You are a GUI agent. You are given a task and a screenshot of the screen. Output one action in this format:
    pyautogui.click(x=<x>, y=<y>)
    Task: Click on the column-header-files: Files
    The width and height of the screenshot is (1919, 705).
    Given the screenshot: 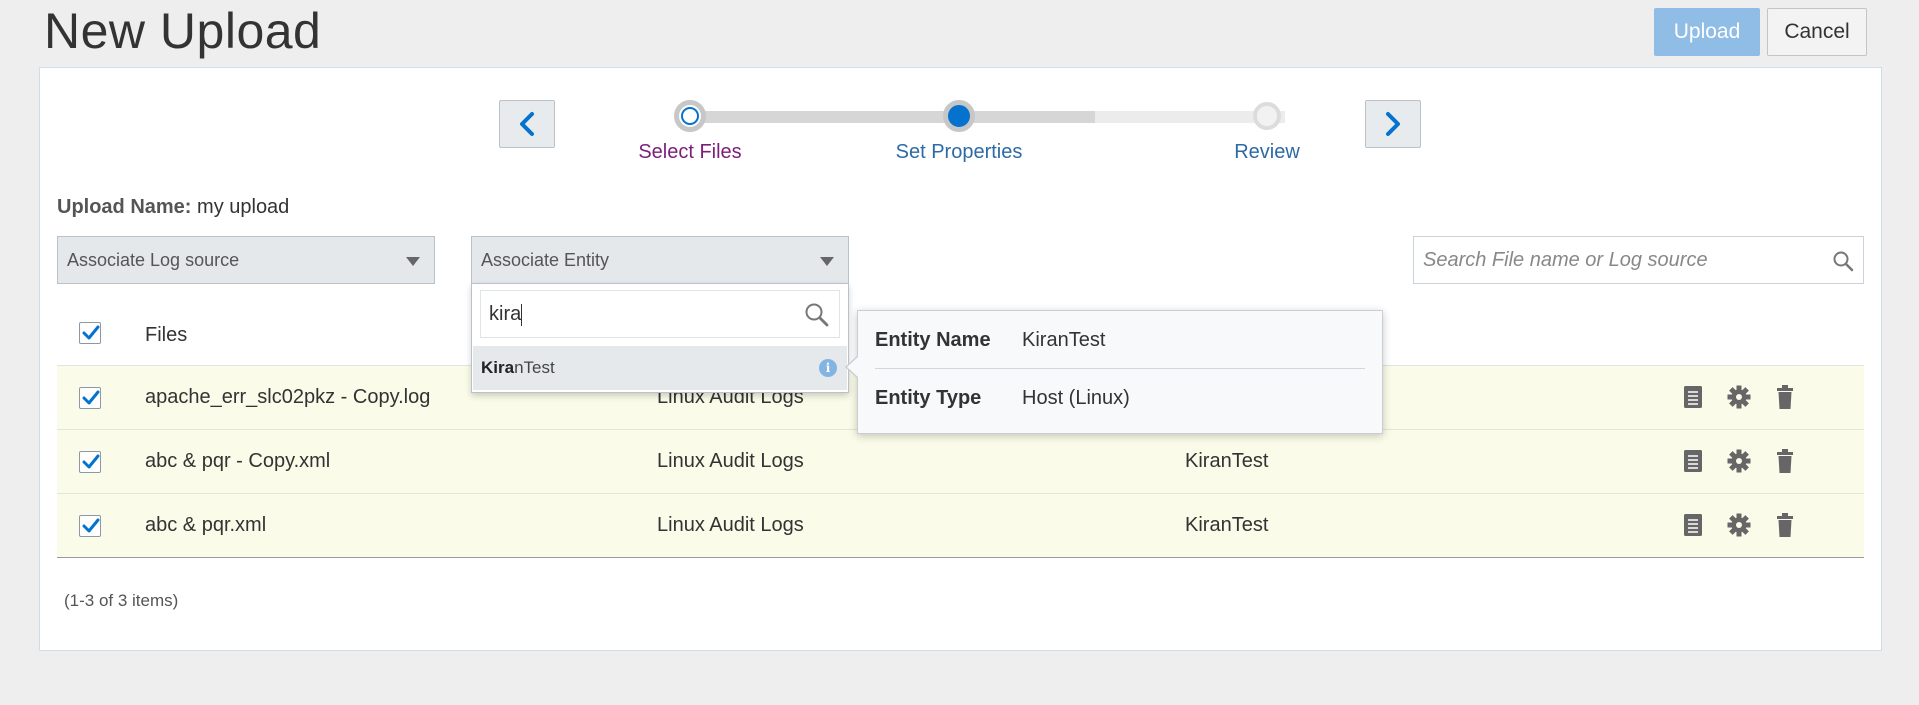 What is the action you would take?
    pyautogui.click(x=166, y=335)
    